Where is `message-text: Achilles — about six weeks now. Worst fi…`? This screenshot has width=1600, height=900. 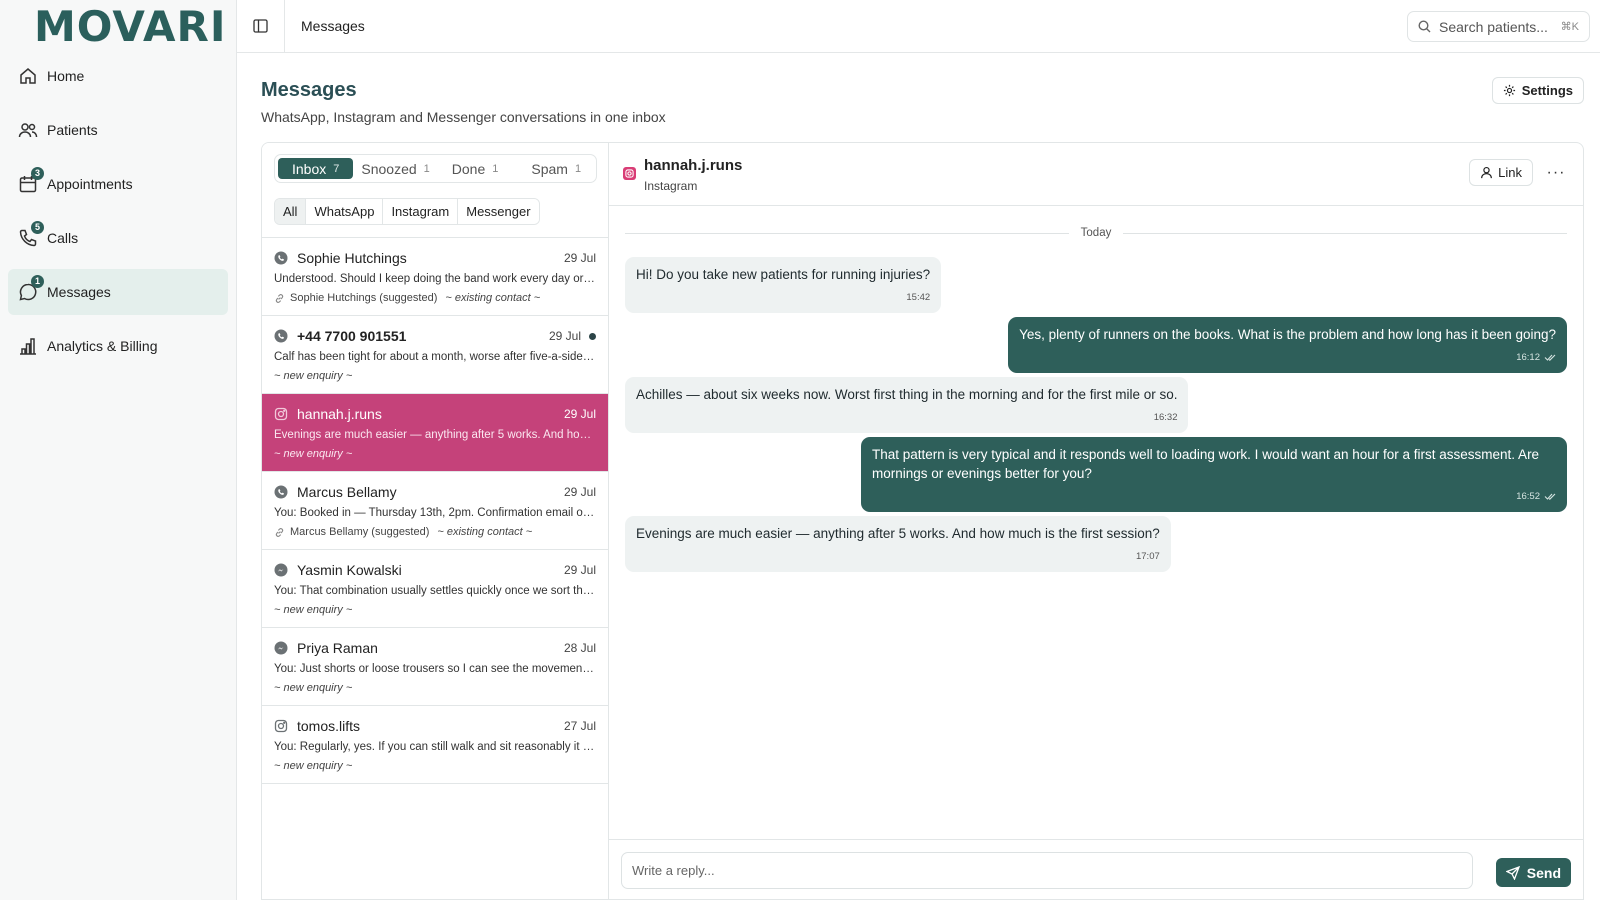
message-text: Achilles — about six weeks now. Worst fi… is located at coordinates (907, 394).